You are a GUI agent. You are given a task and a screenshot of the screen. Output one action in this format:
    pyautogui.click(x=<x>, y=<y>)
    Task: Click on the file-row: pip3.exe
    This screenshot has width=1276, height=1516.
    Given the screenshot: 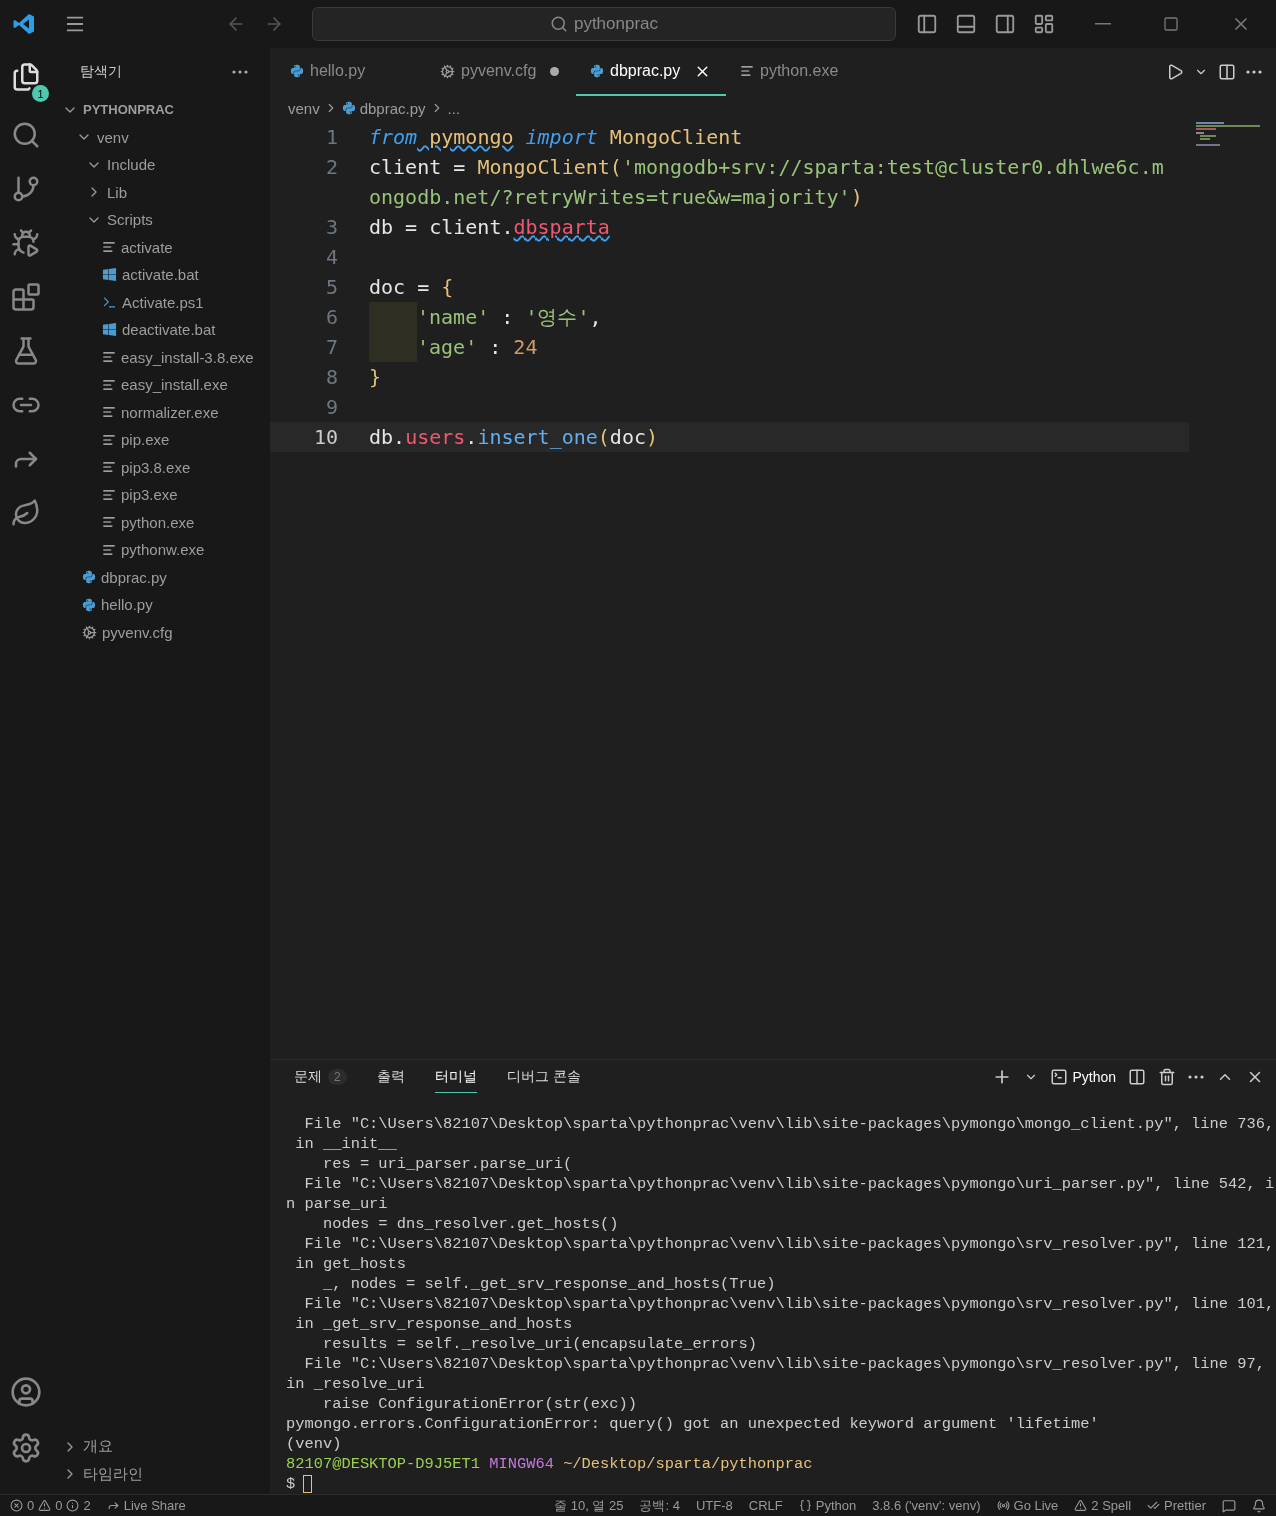 What is the action you would take?
    pyautogui.click(x=161, y=495)
    